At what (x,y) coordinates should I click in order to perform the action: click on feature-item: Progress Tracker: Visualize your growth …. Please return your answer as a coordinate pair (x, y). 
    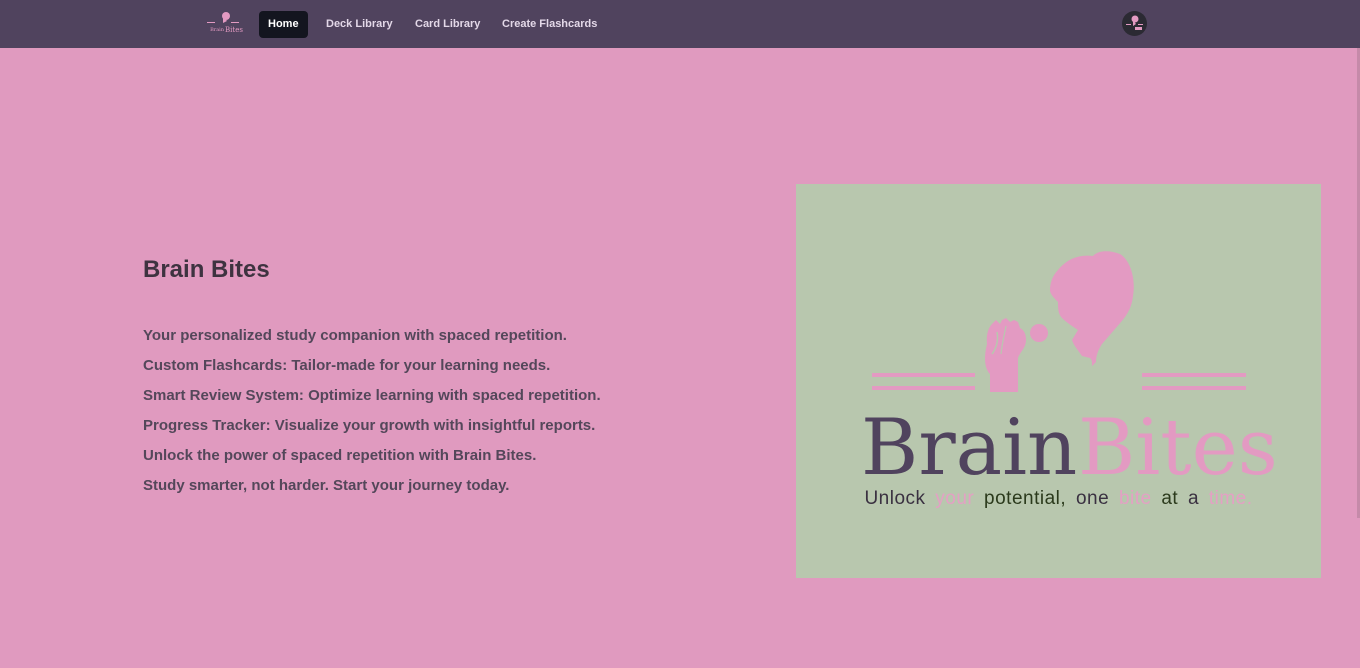
    Looking at the image, I should click on (369, 425).